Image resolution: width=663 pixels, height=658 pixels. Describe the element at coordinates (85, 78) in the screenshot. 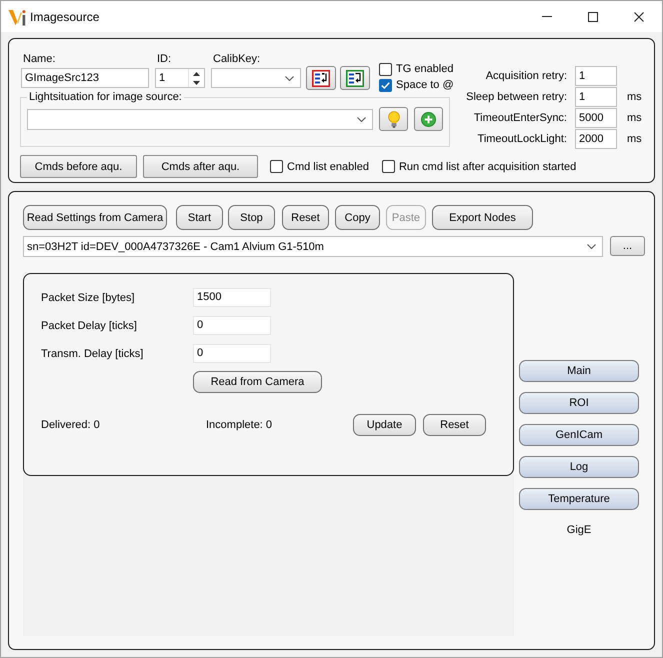

I see `text-field: GImageSrc123` at that location.